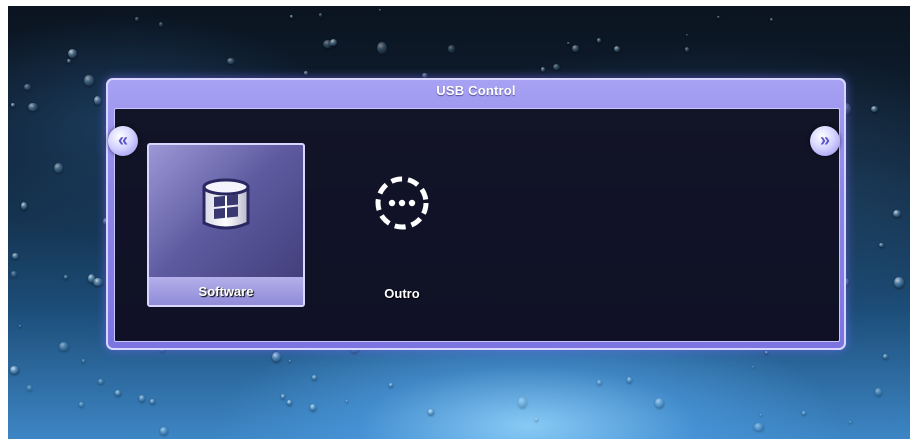 The width and height of the screenshot is (918, 443). Describe the element at coordinates (476, 90) in the screenshot. I see `dialog-title: USB Control` at that location.